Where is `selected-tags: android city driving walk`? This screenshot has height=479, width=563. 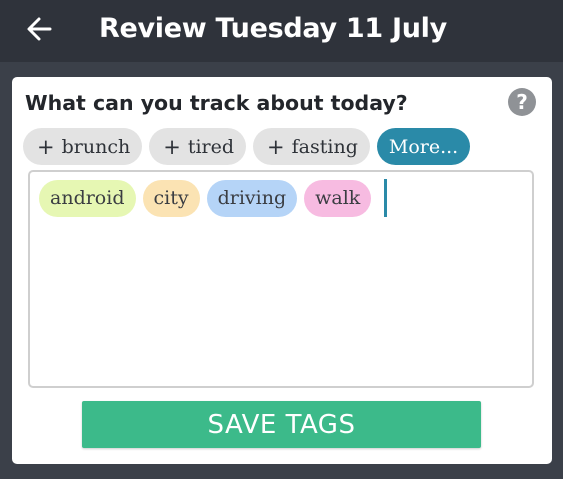
selected-tags: android city driving walk is located at coordinates (213, 198).